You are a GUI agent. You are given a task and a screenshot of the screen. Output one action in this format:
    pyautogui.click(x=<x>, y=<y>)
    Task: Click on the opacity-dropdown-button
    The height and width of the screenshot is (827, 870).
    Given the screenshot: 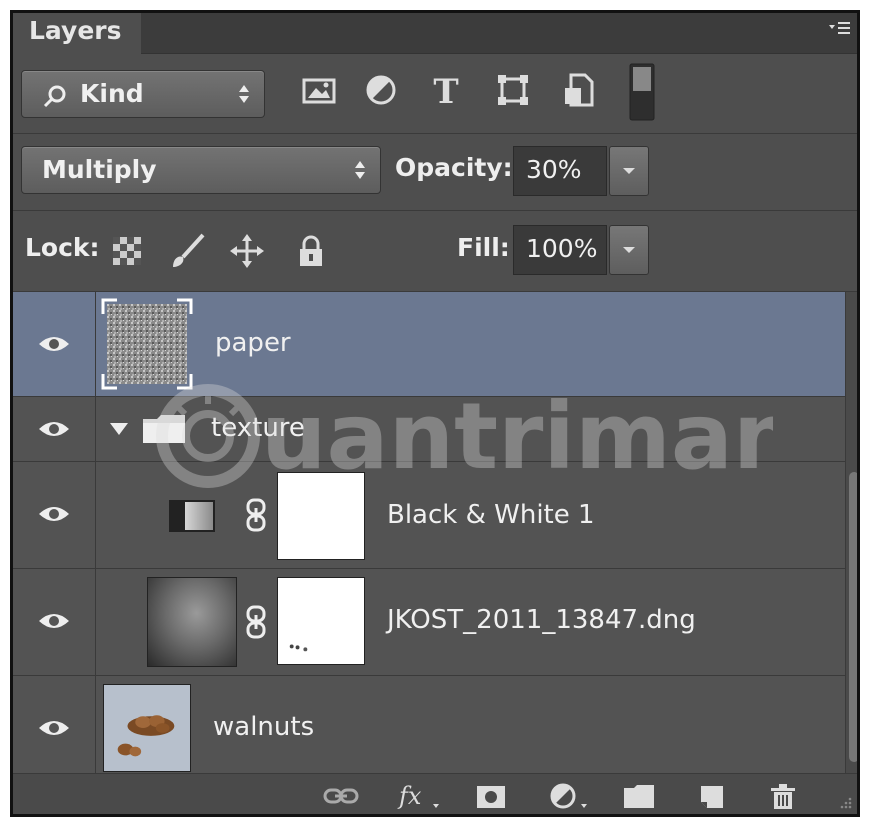 What is the action you would take?
    pyautogui.click(x=629, y=171)
    